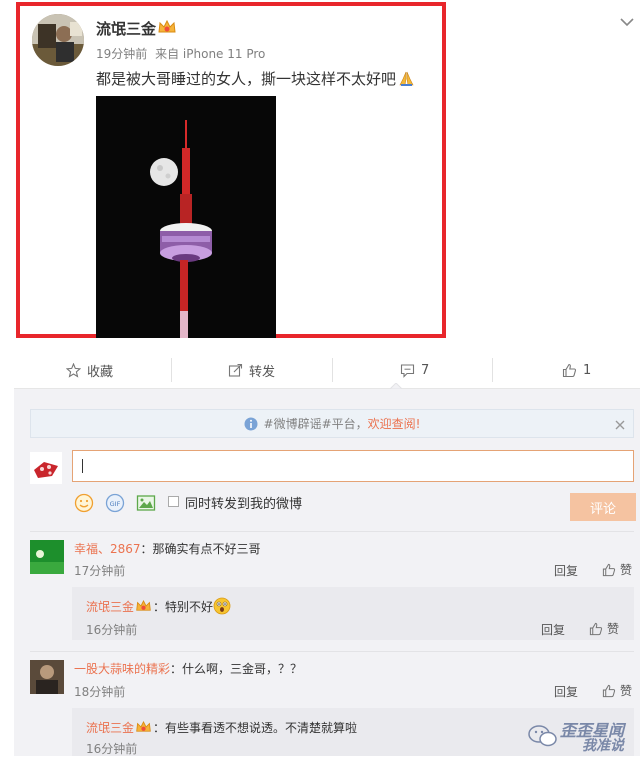  I want to click on author-name: 流氓三金, so click(126, 28).